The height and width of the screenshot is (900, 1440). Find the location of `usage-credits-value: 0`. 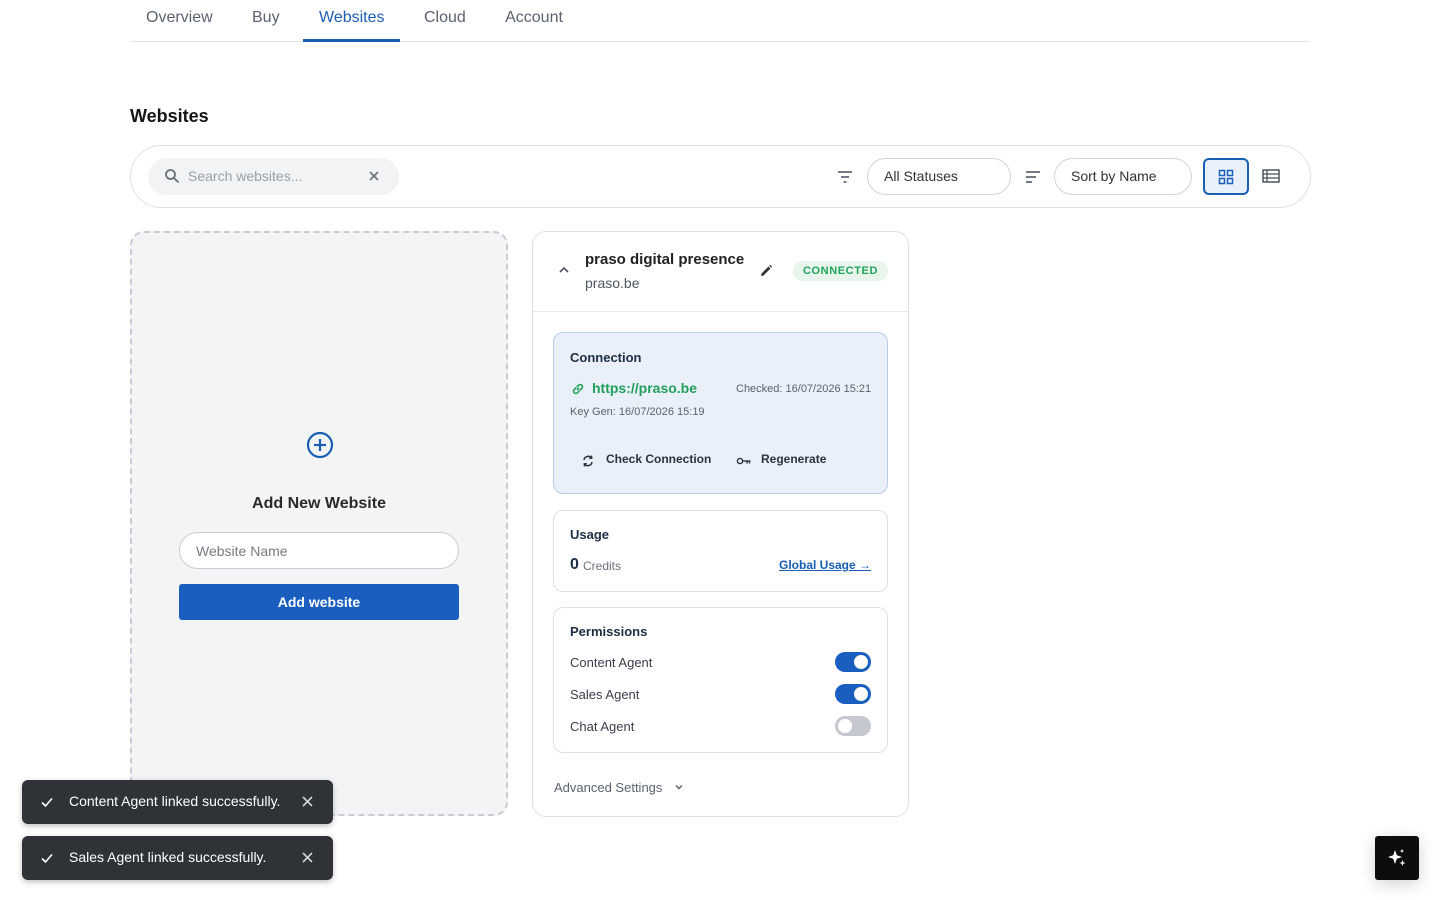

usage-credits-value: 0 is located at coordinates (574, 564).